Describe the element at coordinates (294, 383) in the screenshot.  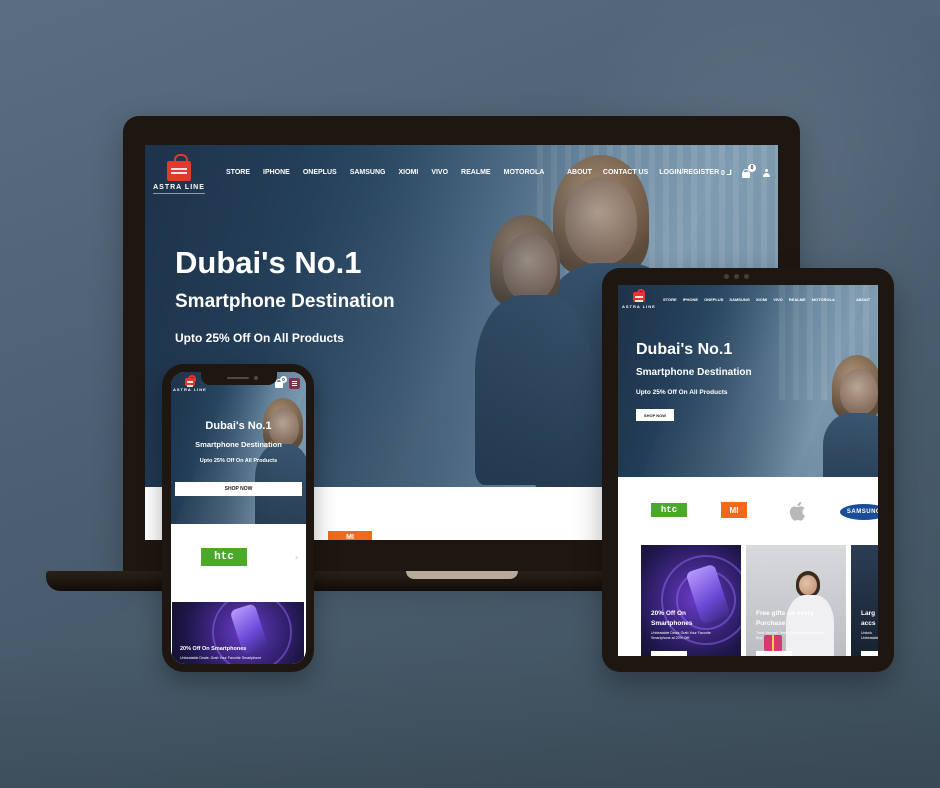
I see `hamburger-menu-icon` at that location.